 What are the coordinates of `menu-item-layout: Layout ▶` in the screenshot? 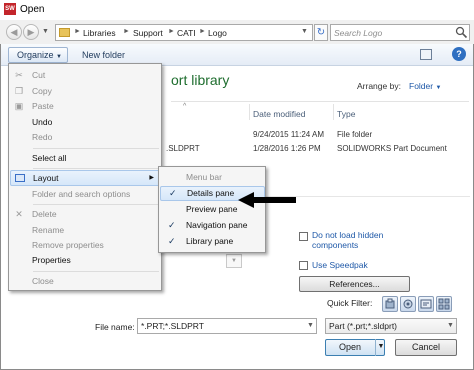 It's located at (85, 178).